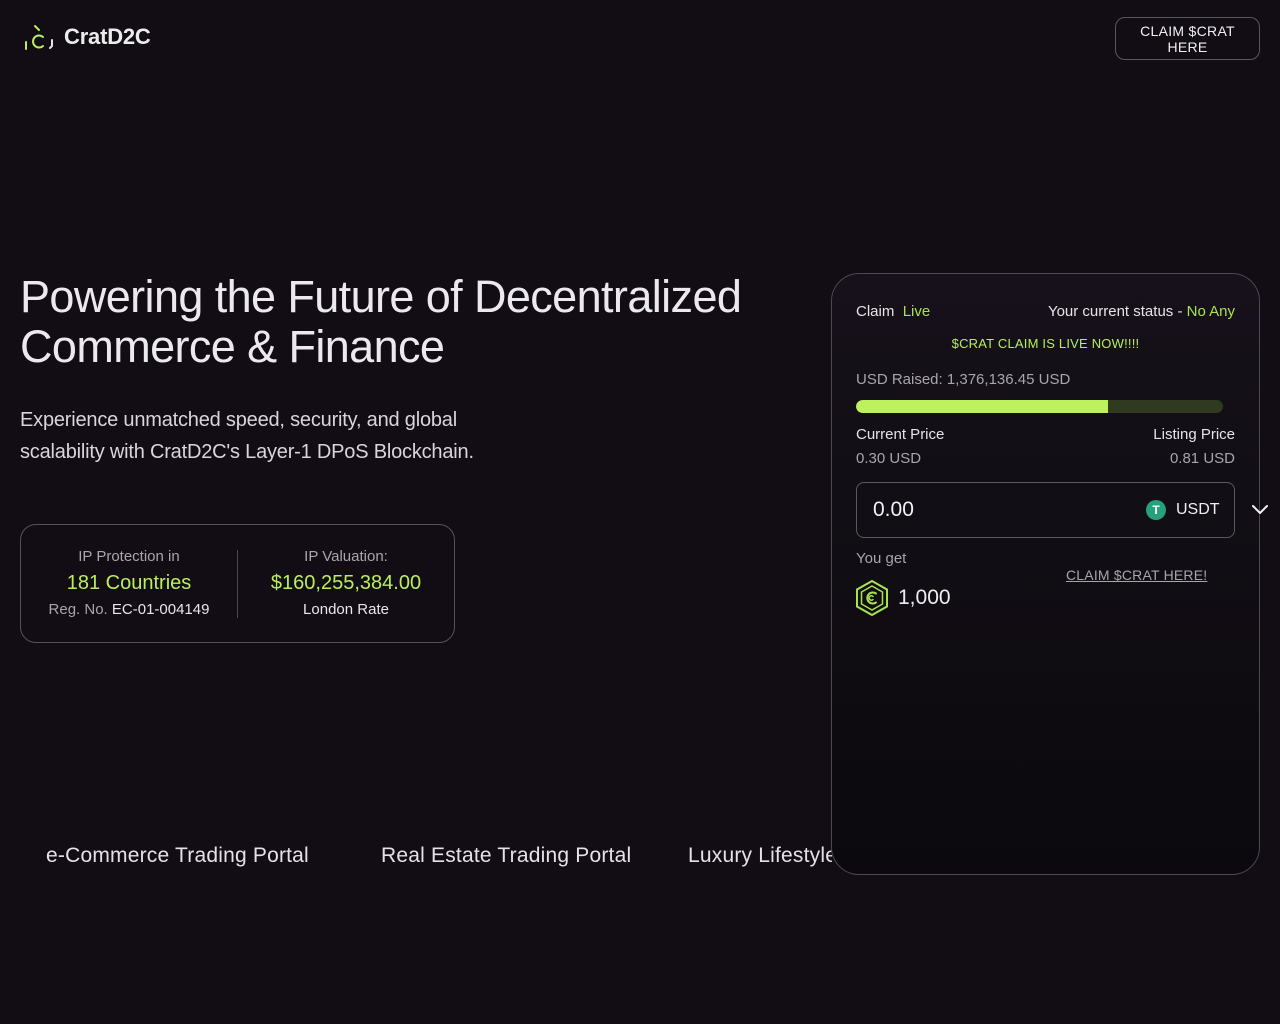 The height and width of the screenshot is (1024, 1280). I want to click on current-price-value: 0.30 USD, so click(889, 458).